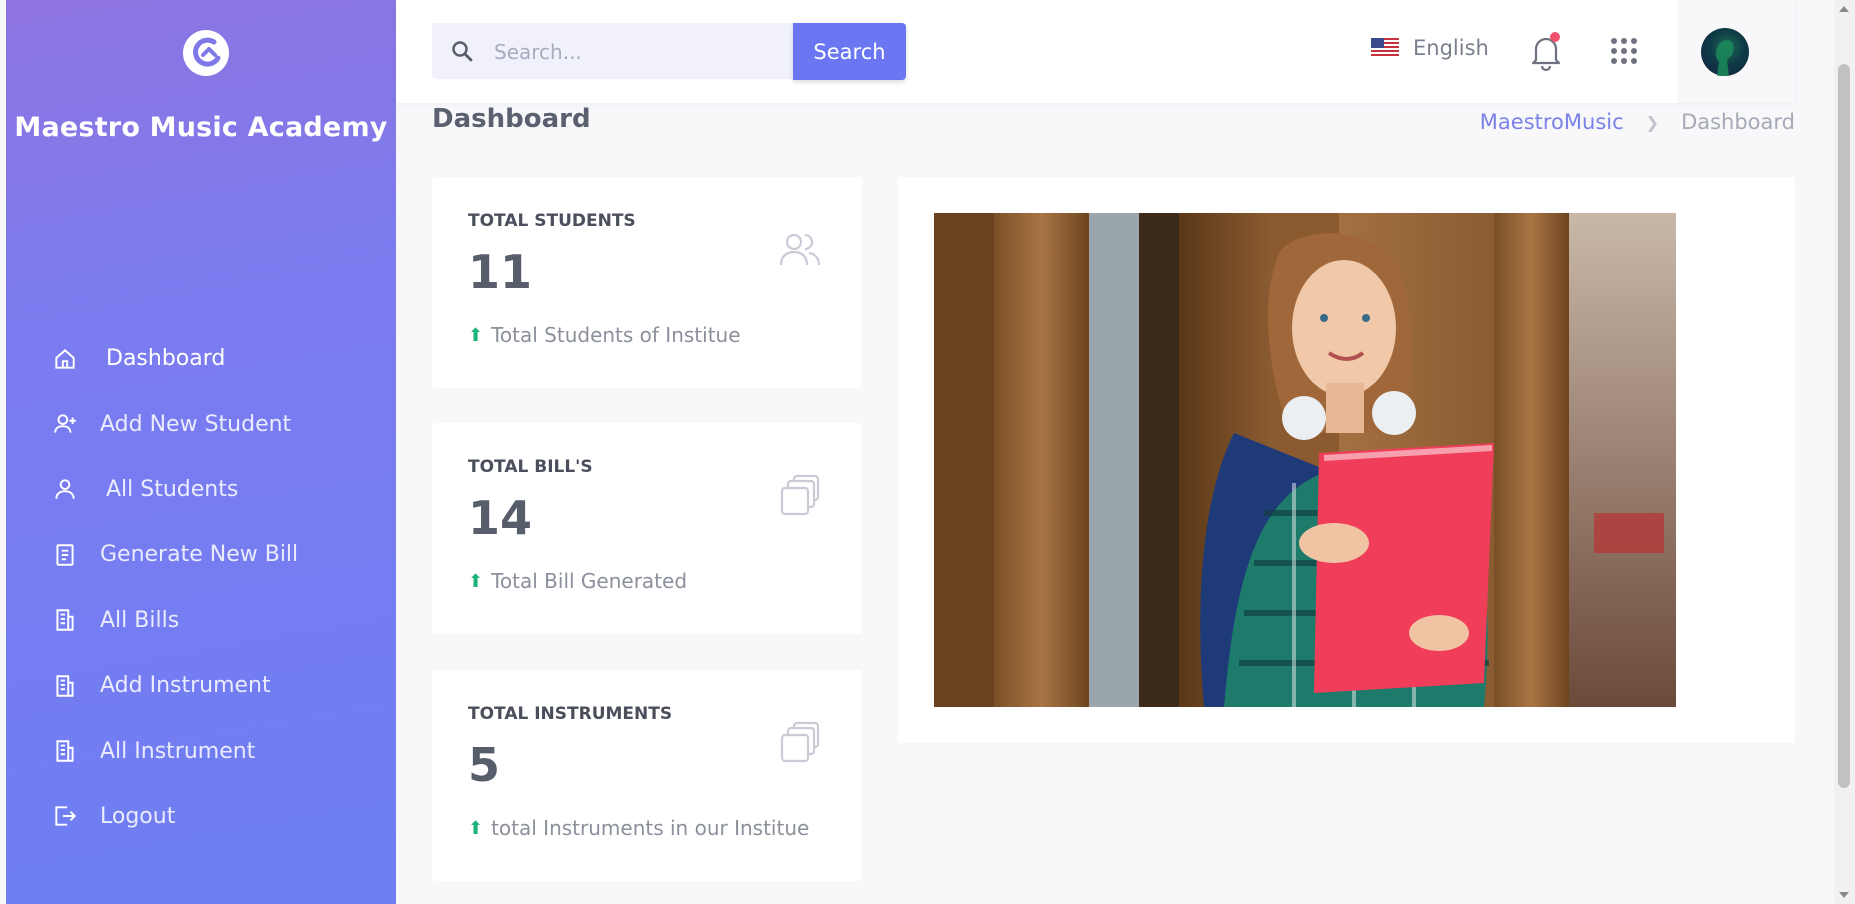  Describe the element at coordinates (65, 555) in the screenshot. I see `document-icon` at that location.